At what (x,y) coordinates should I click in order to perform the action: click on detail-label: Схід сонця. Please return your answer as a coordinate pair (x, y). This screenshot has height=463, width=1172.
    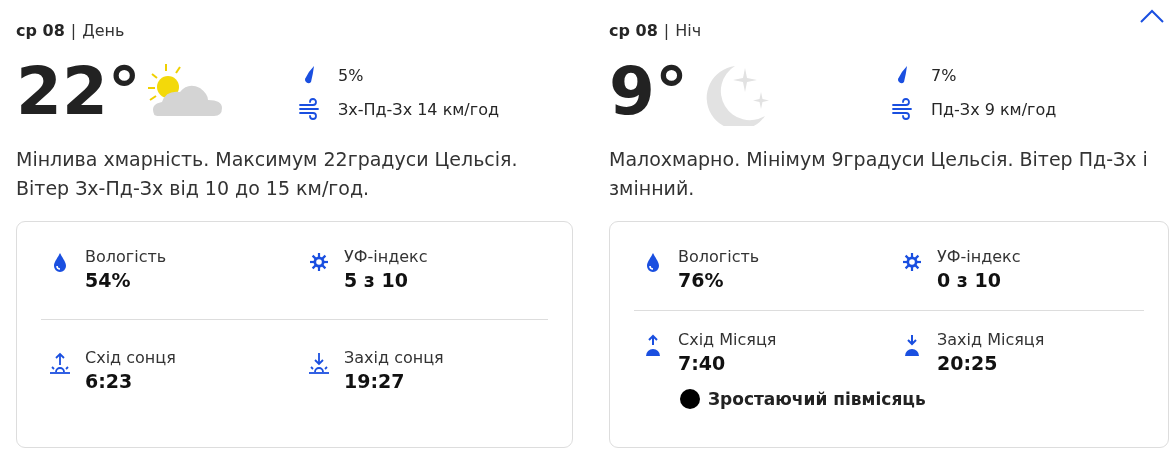
    Looking at the image, I should click on (130, 358).